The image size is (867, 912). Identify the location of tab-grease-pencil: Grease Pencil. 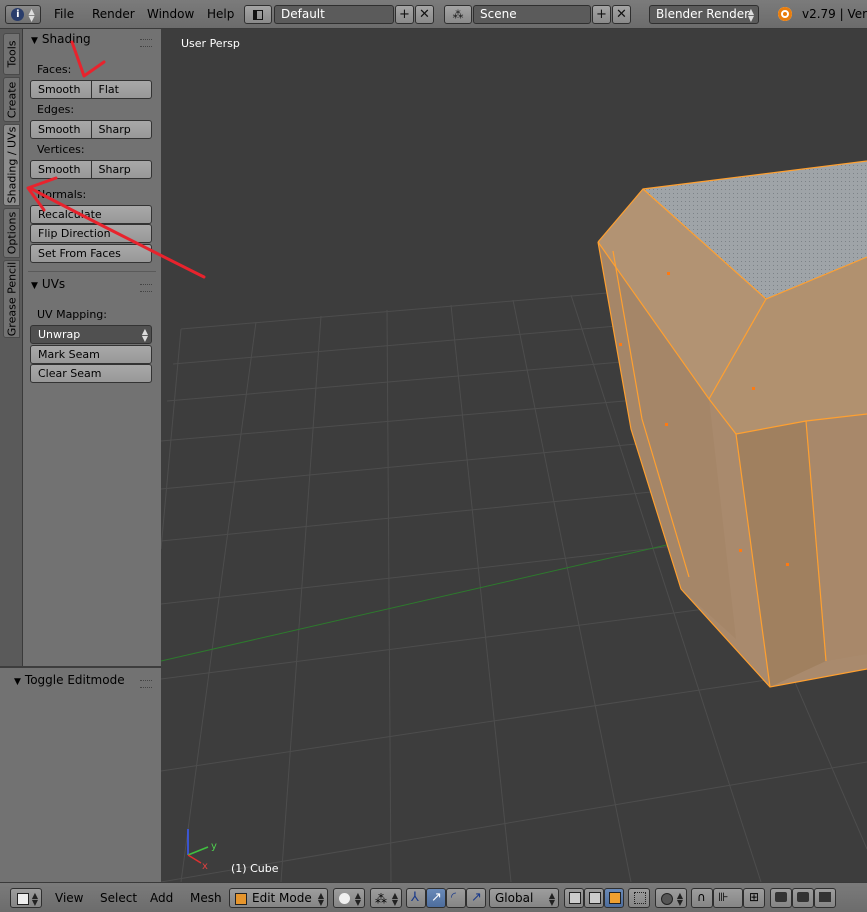
(11, 299).